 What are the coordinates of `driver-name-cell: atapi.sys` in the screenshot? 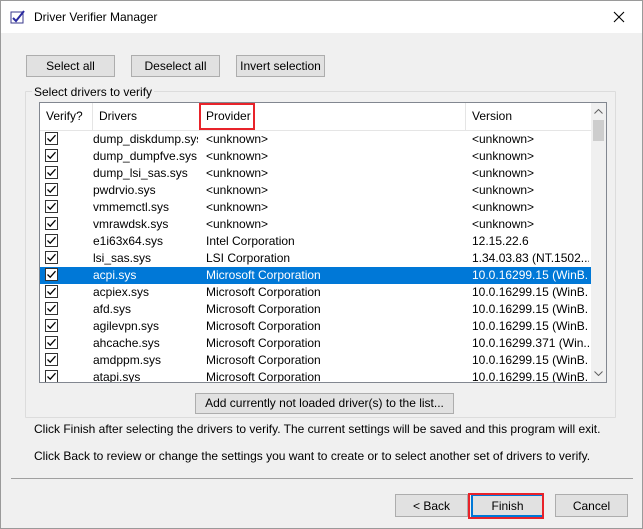 It's located at (117, 376).